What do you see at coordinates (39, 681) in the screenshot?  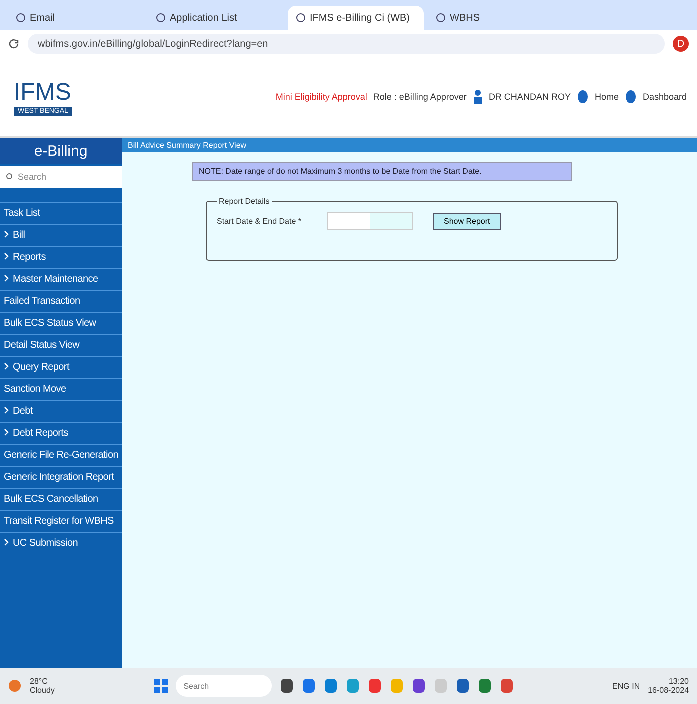 I see `weather-temperature: 28°C` at bounding box center [39, 681].